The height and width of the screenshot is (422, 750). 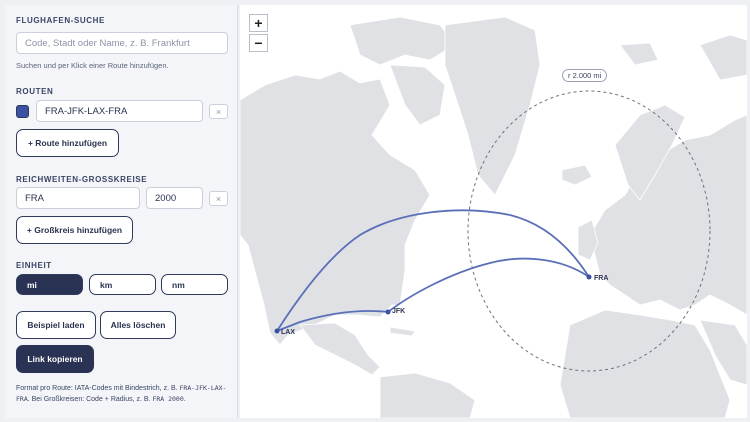 I want to click on zoom-in-button: +, so click(x=258, y=23).